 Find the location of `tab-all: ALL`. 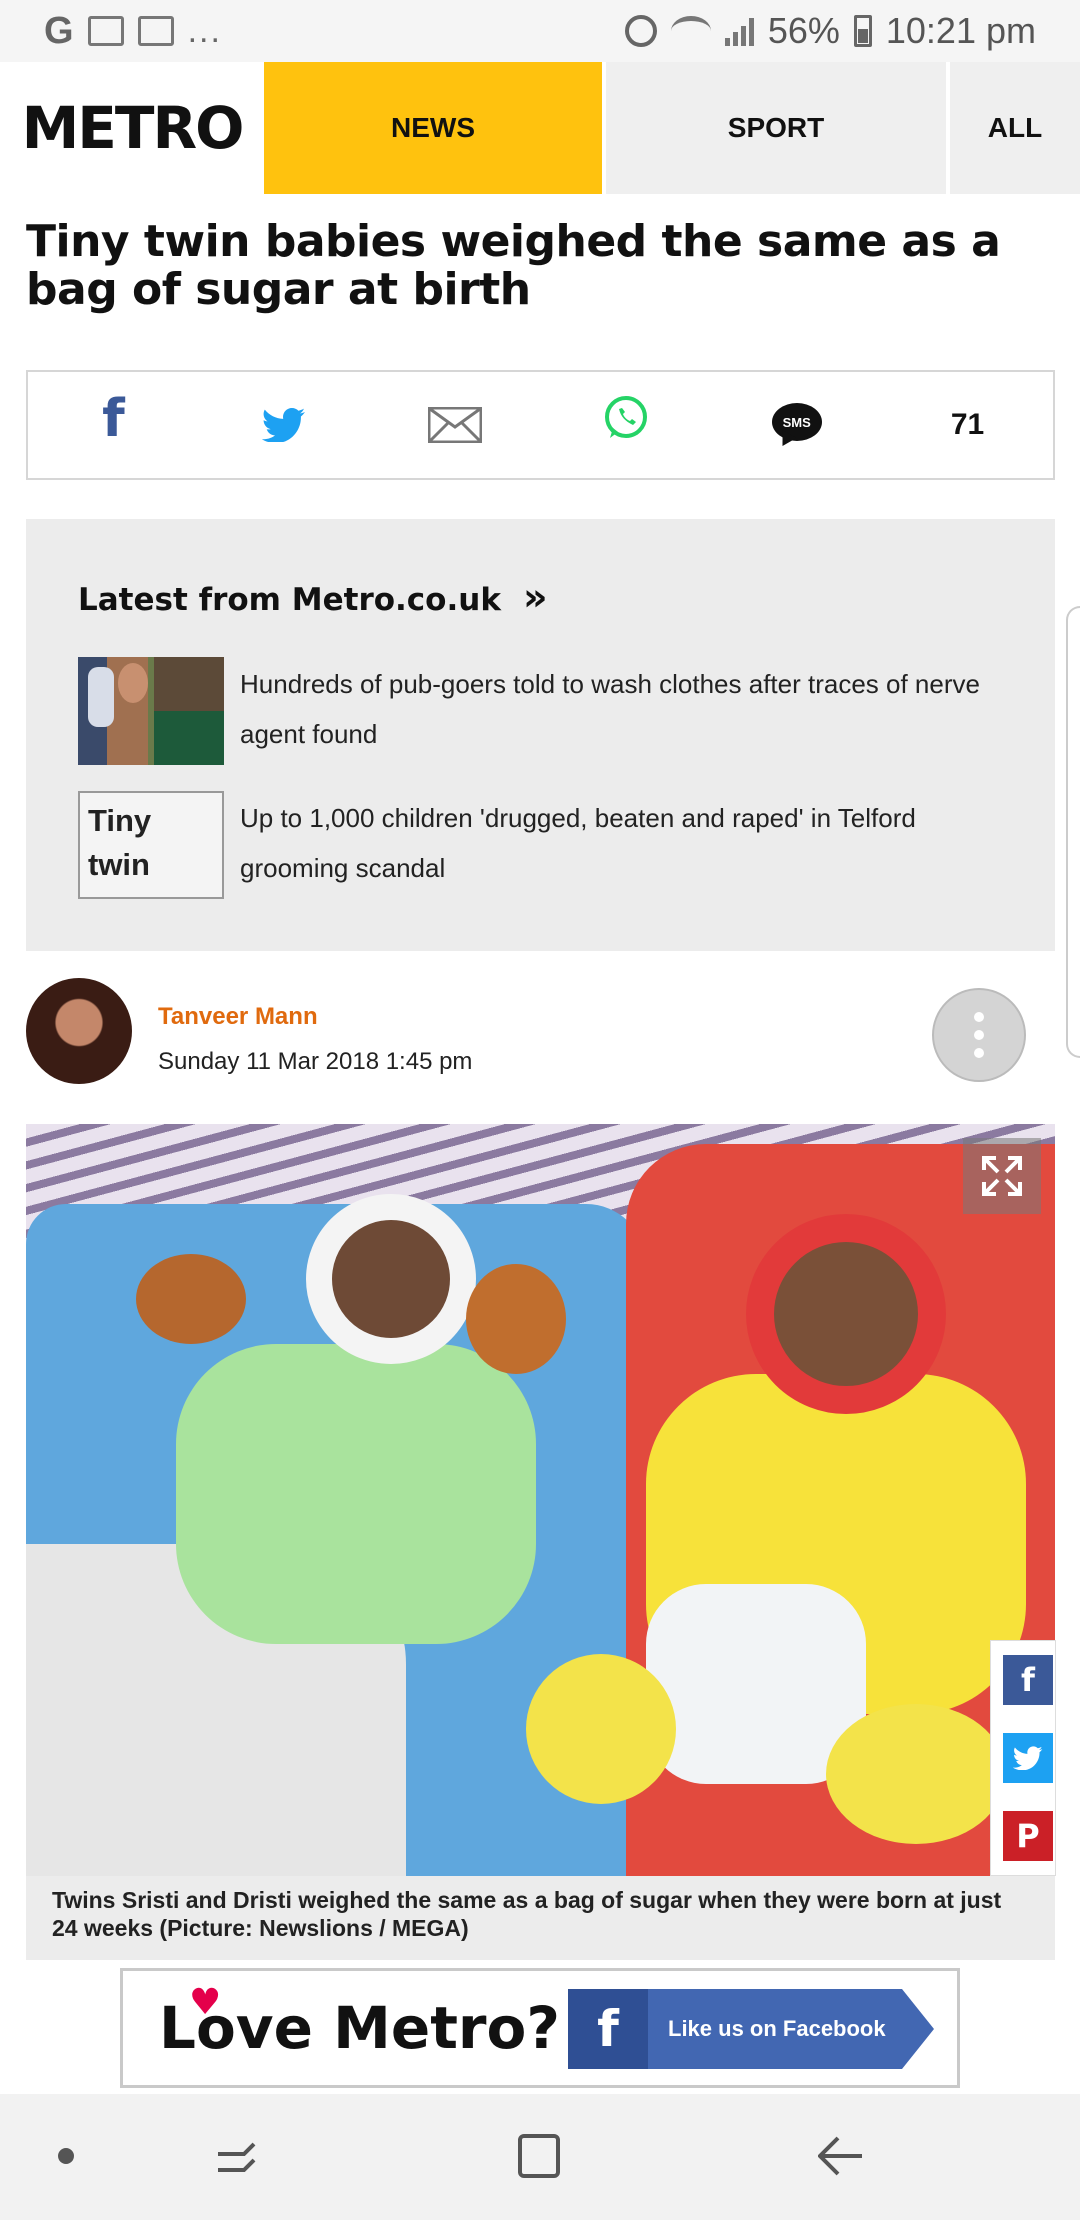

tab-all: ALL is located at coordinates (1015, 128).